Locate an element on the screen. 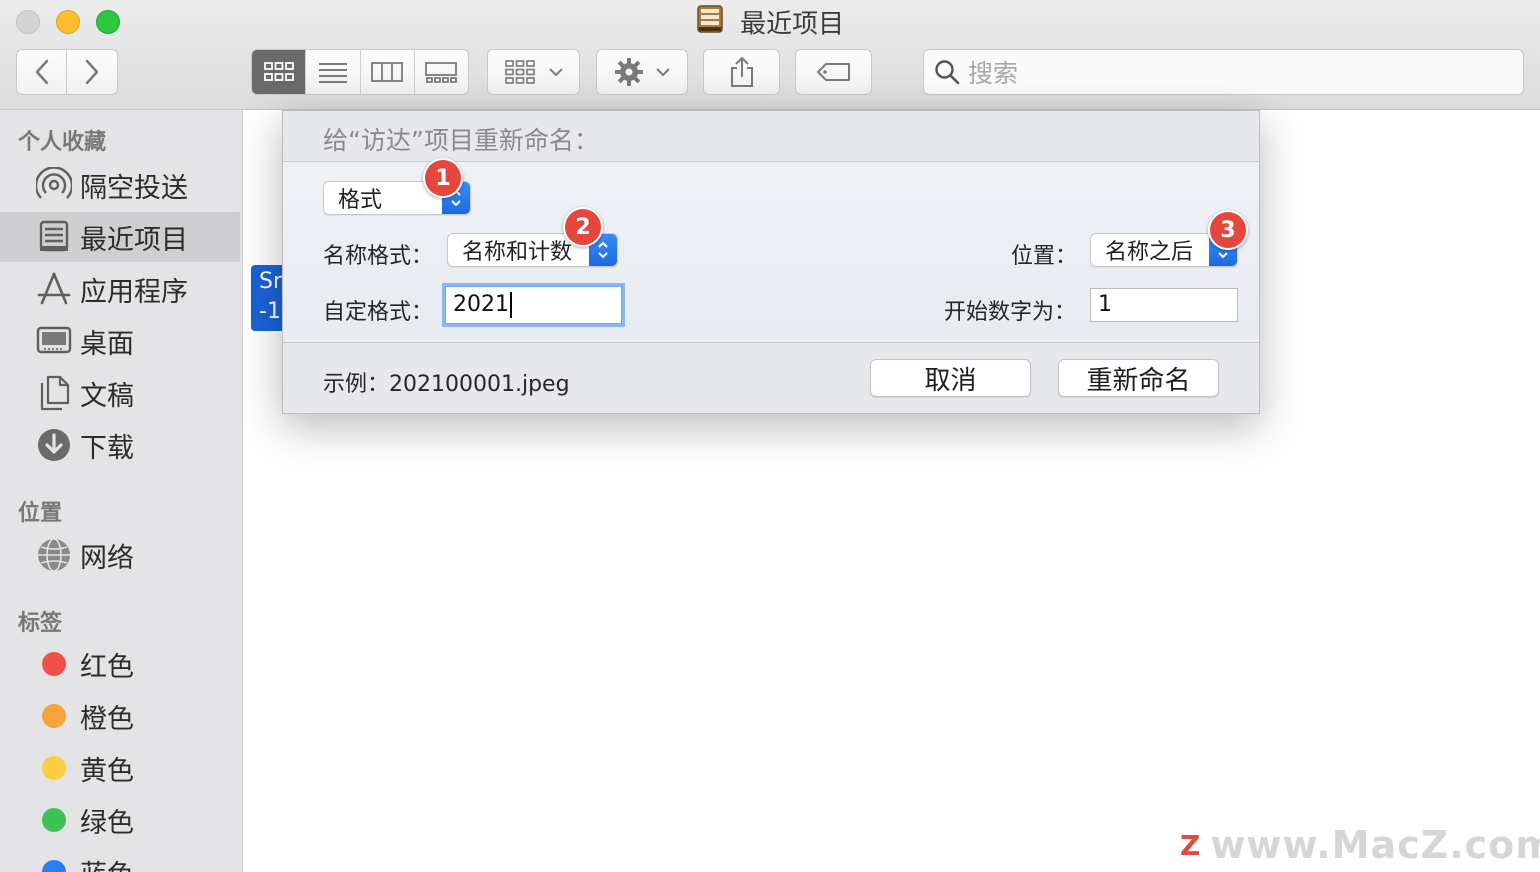 The image size is (1540, 872). sidebar-item-label: 隔空投送 is located at coordinates (134, 188).